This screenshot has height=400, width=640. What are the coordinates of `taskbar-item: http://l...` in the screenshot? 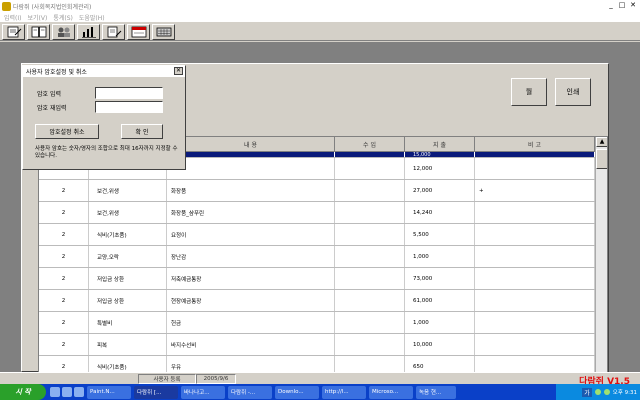 It's located at (344, 392).